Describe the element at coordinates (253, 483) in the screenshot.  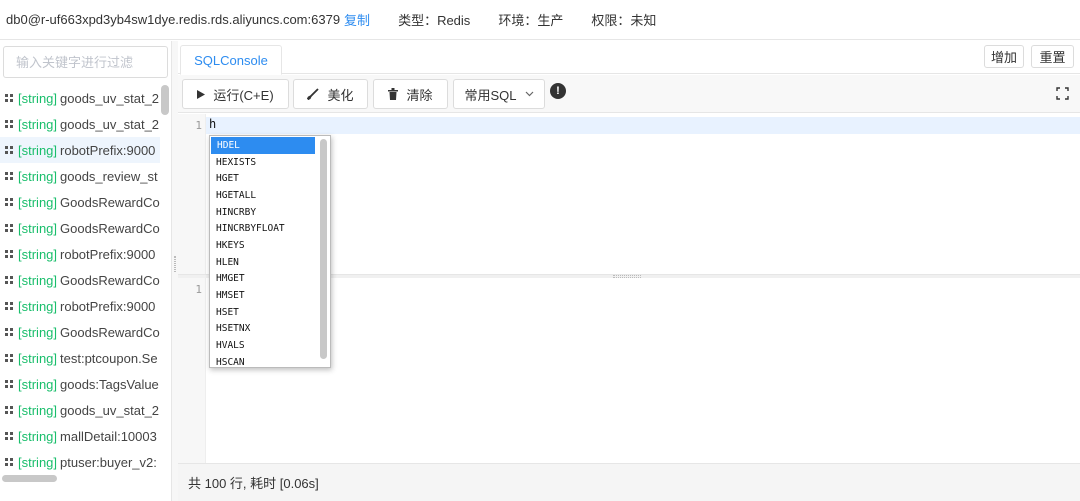
I see `status-text: 共 100 行, 耗时 [0.06s]` at that location.